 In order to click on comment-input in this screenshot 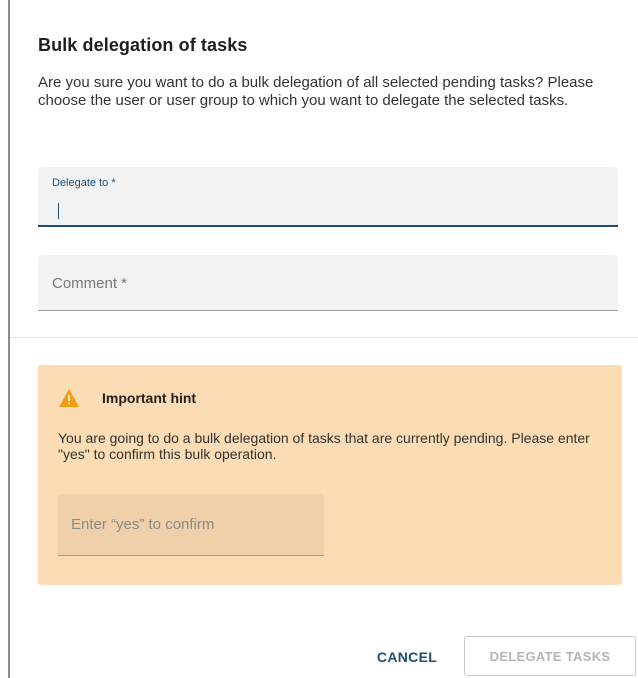, I will do `click(330, 283)`.